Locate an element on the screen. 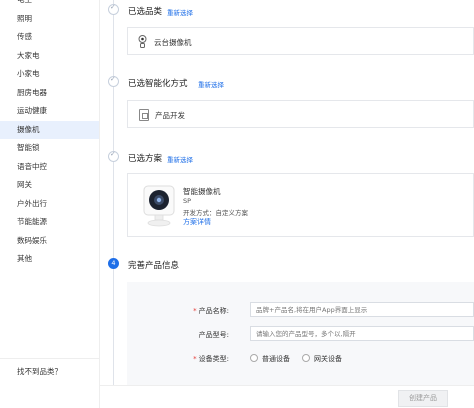 The width and height of the screenshot is (474, 408). sidebar-item-other: 其他 is located at coordinates (49, 259).